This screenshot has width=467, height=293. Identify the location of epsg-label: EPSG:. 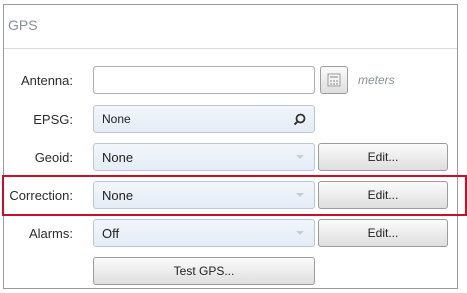
(53, 119).